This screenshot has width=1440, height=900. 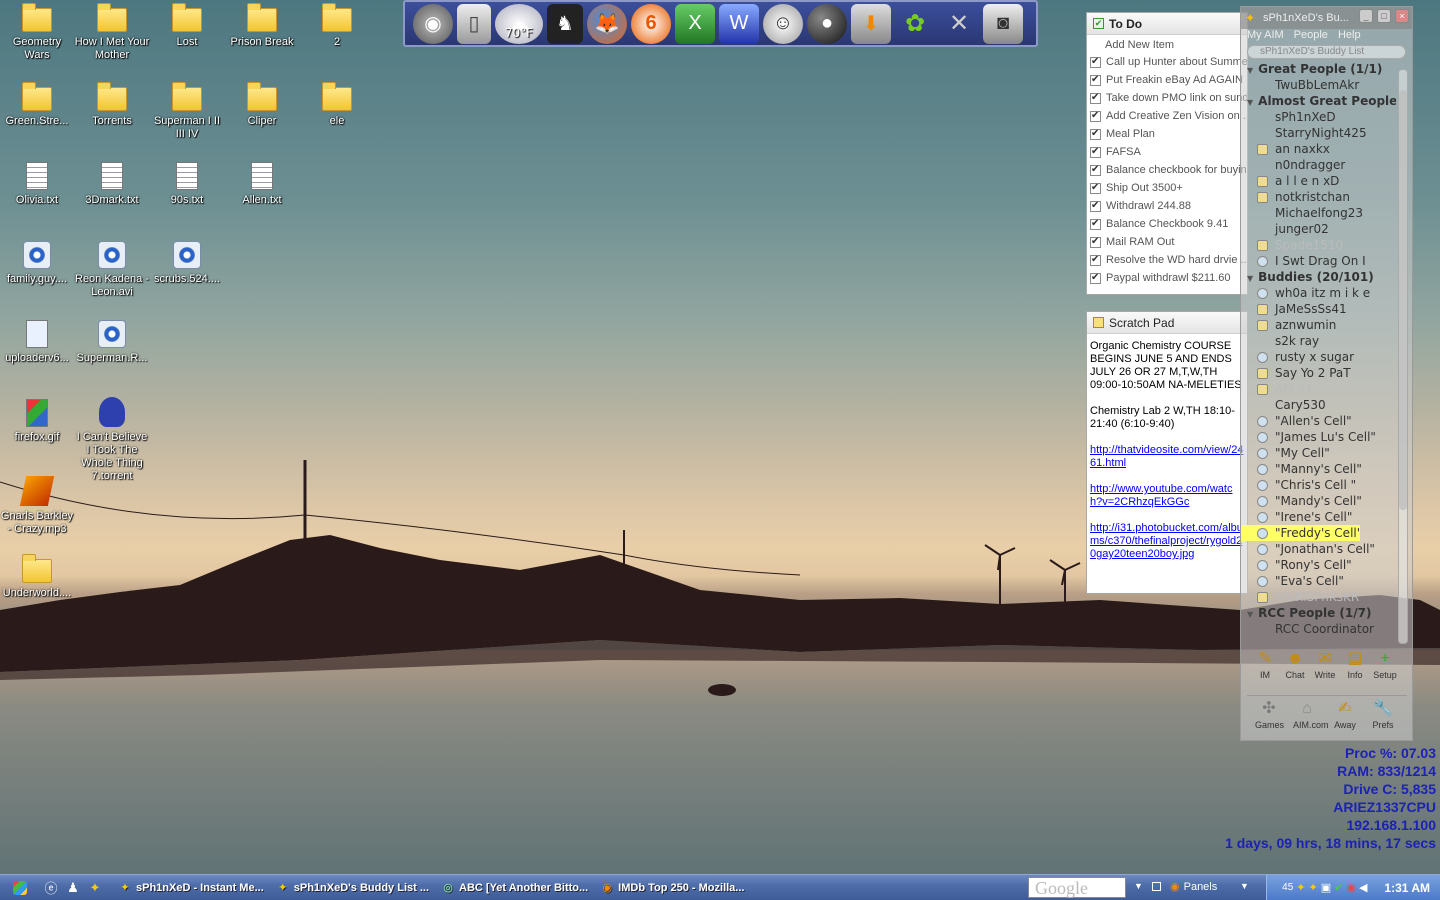 What do you see at coordinates (959, 24) in the screenshot?
I see `tools-icon: ✕` at bounding box center [959, 24].